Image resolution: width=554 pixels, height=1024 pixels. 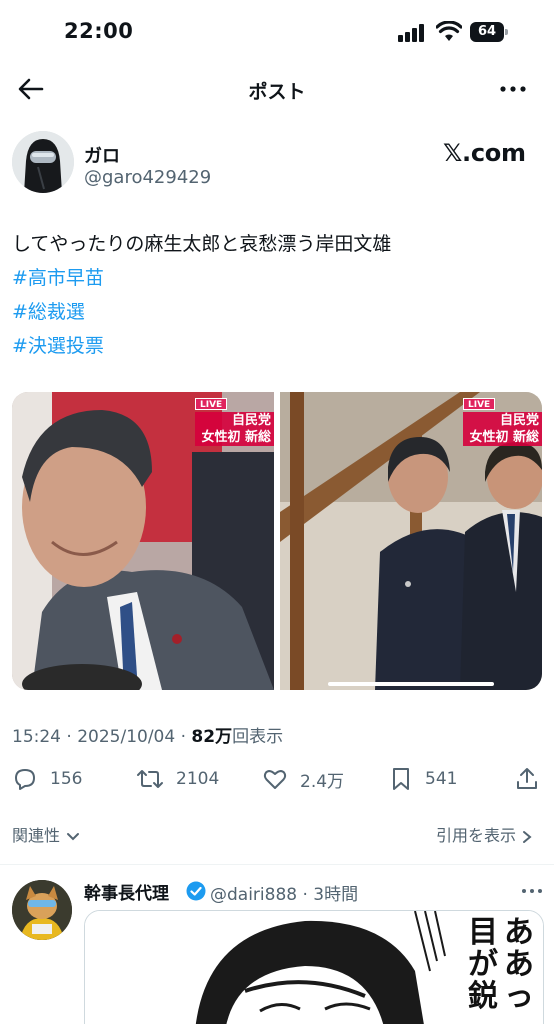 I want to click on chevron-right-icon, so click(x=527, y=836).